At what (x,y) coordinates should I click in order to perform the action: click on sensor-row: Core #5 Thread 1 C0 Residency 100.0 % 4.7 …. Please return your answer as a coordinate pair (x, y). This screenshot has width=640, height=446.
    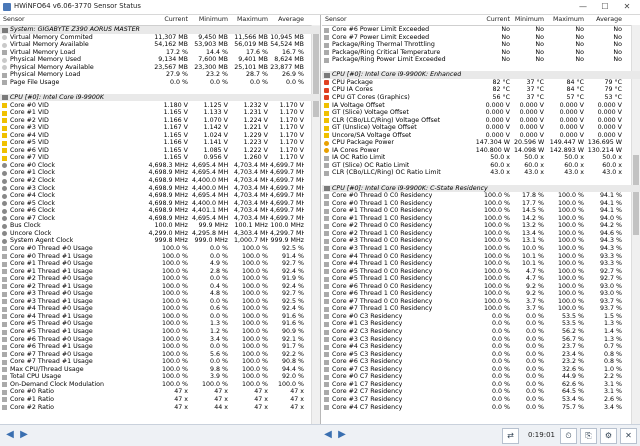
    Looking at the image, I should click on (481, 279).